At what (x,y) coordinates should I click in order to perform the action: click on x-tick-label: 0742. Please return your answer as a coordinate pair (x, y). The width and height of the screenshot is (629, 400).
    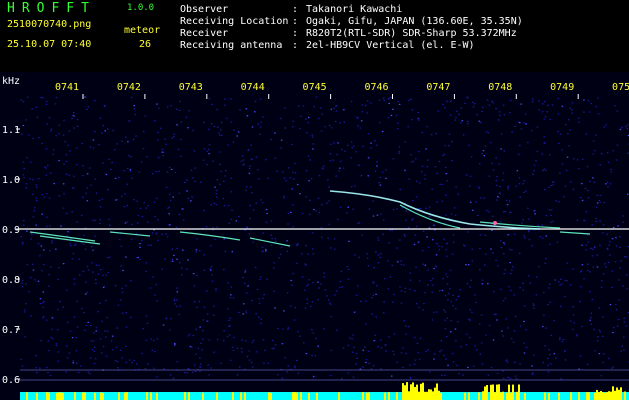
    Looking at the image, I should click on (129, 87).